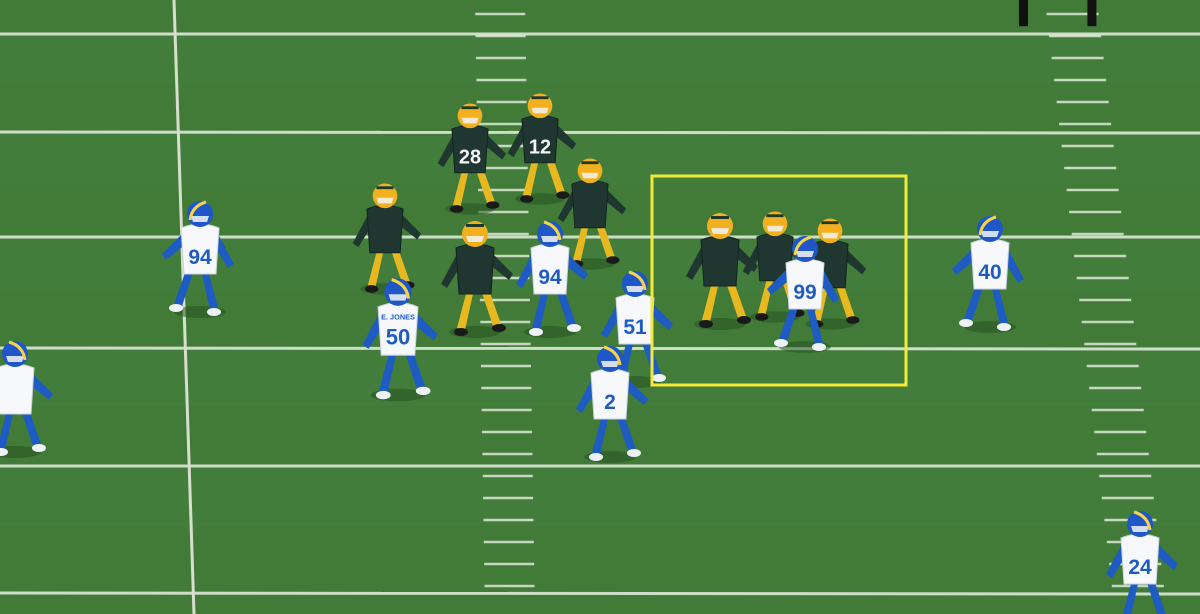  Describe the element at coordinates (635, 327) in the screenshot. I see `jersey-number: 51` at that location.